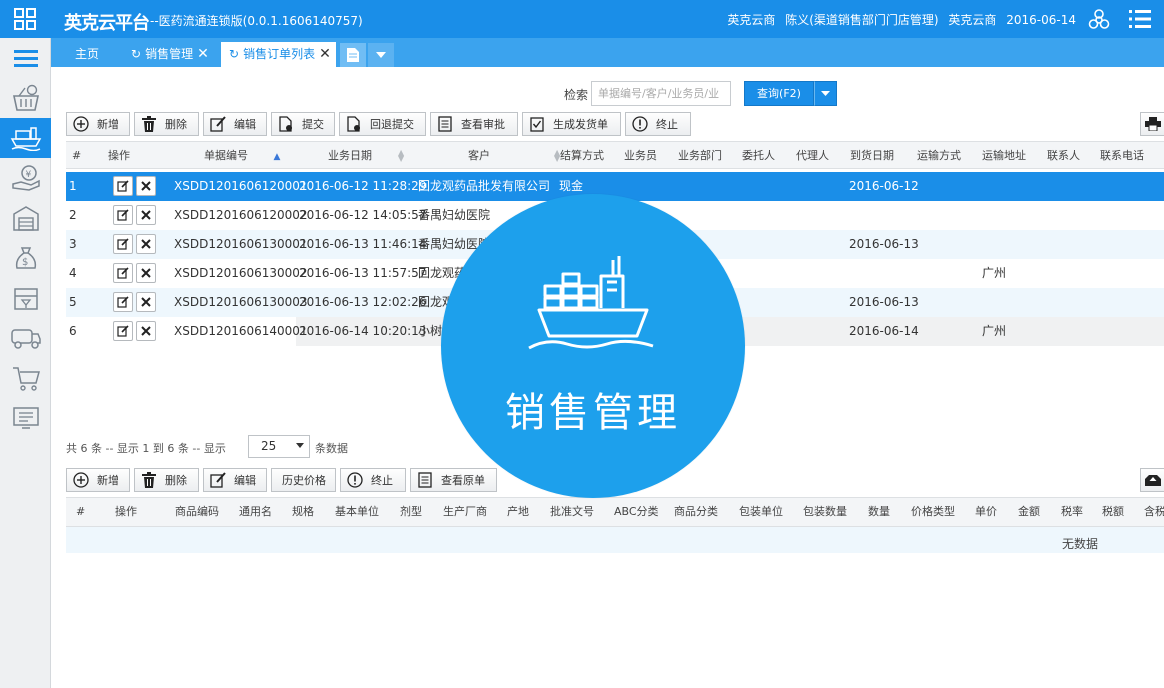  Describe the element at coordinates (751, 20) in the screenshot. I see `company-name: 英克云商` at that location.